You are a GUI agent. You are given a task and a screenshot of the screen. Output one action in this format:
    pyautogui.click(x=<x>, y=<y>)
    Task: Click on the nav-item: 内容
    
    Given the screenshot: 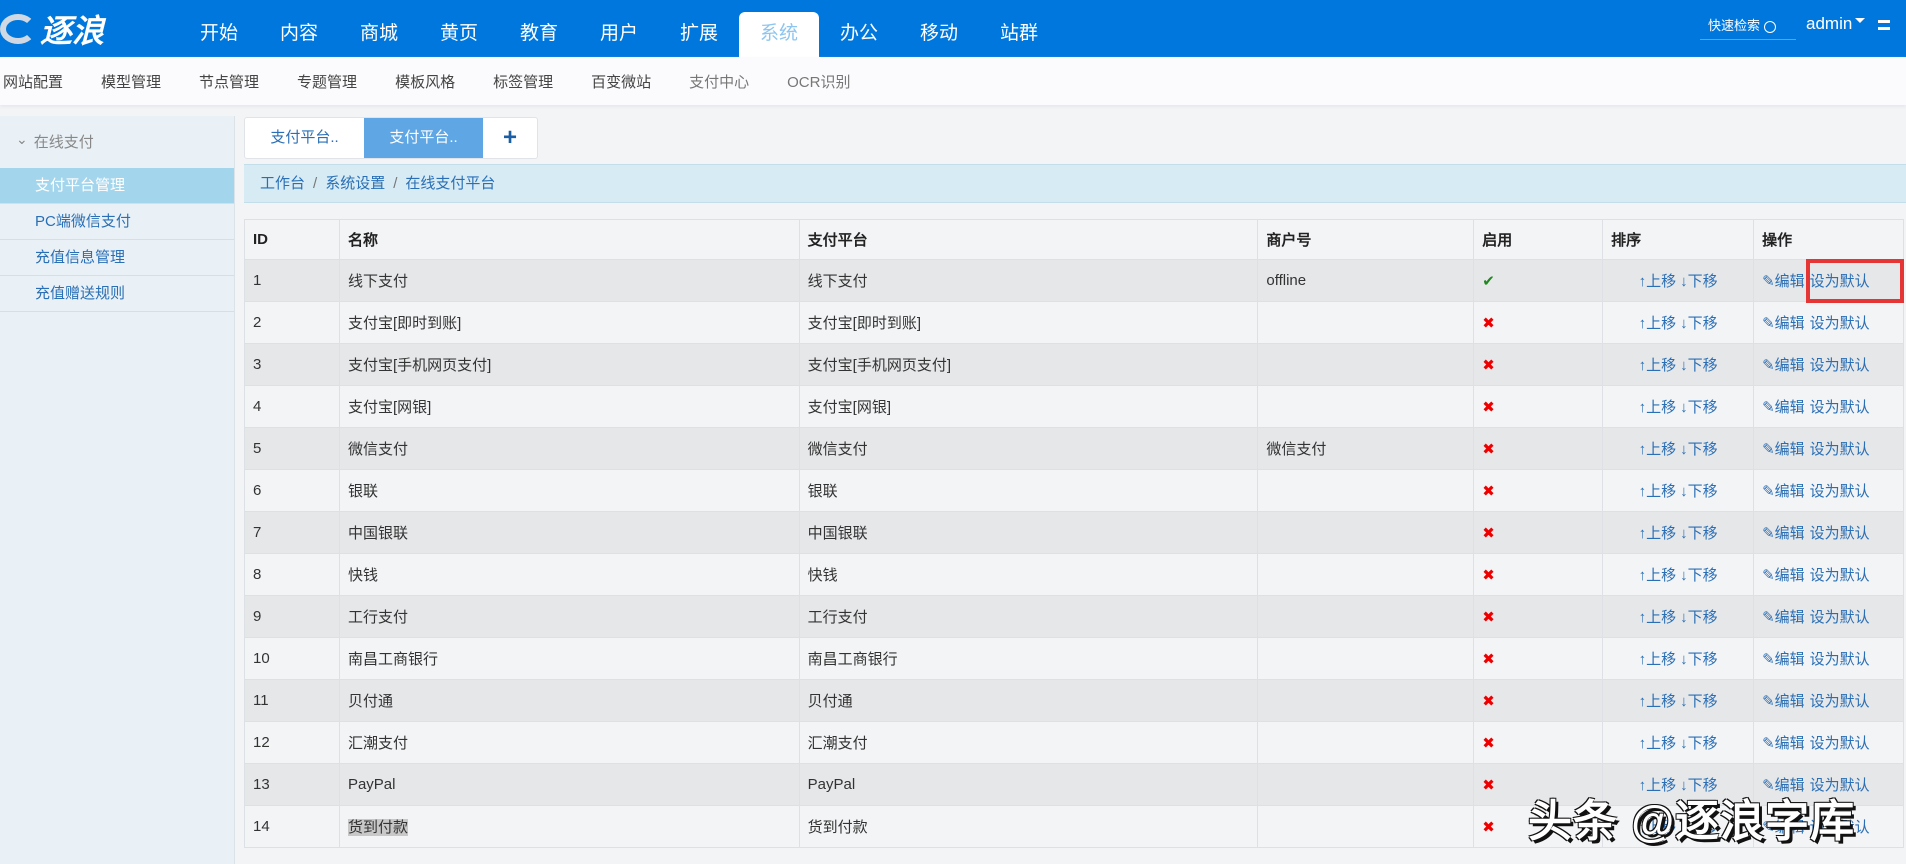 What is the action you would take?
    pyautogui.click(x=299, y=28)
    